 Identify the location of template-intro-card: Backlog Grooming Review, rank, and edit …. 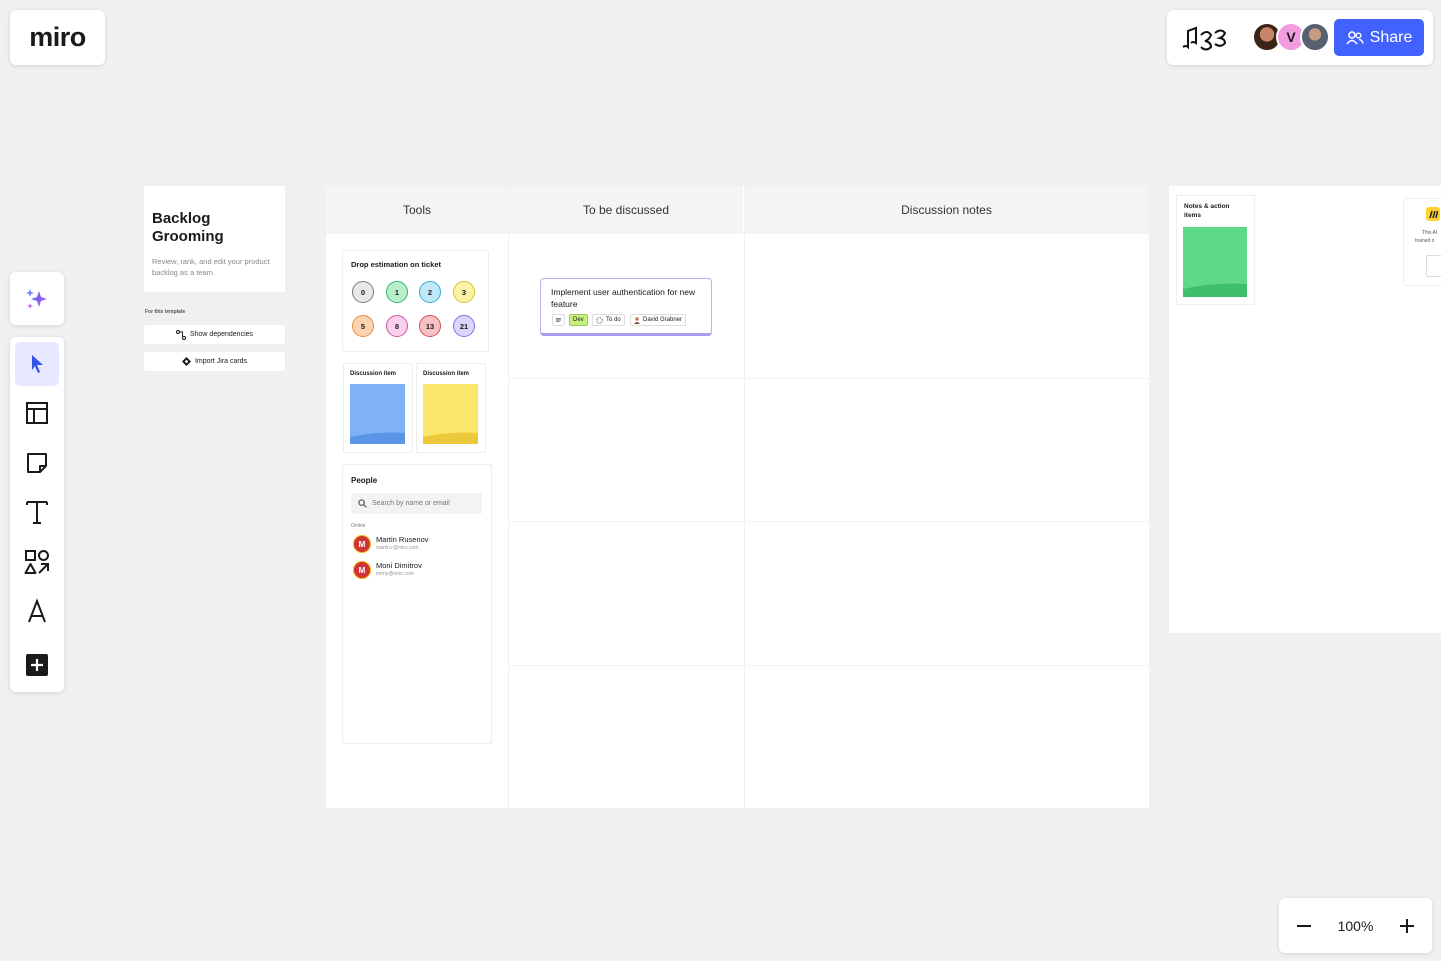
(214, 239).